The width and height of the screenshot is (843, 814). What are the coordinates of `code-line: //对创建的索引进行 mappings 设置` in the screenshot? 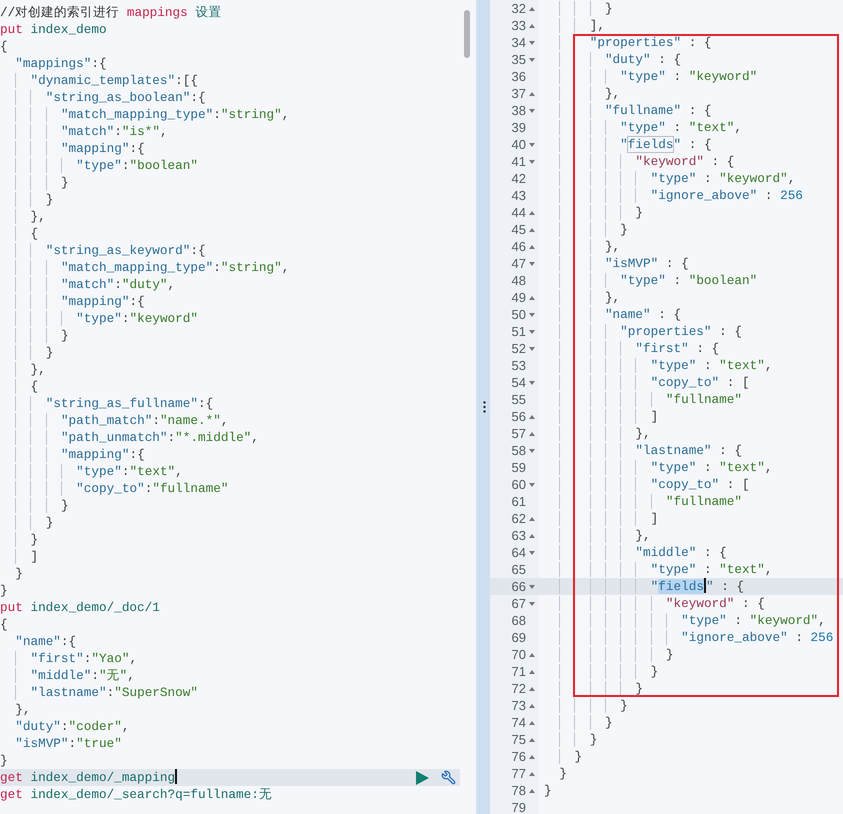 It's located at (111, 12).